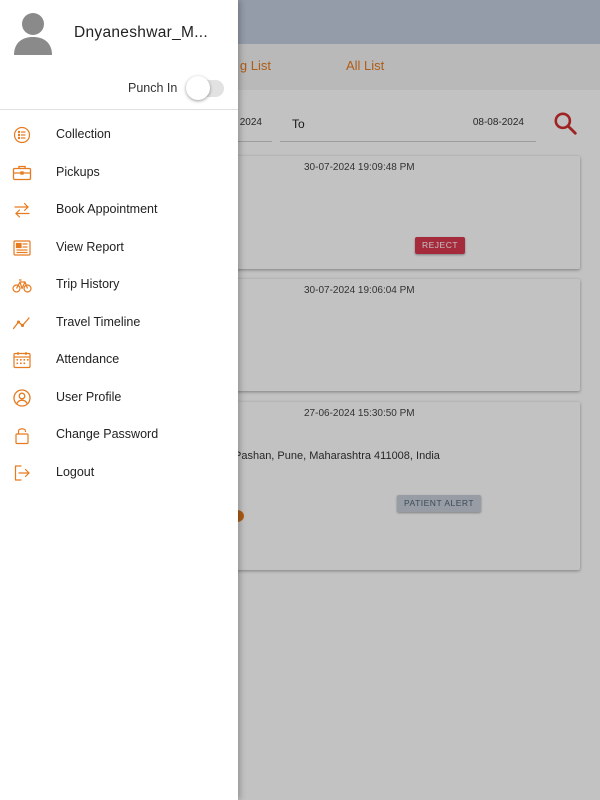  What do you see at coordinates (75, 471) in the screenshot?
I see `menu-label: Logout` at bounding box center [75, 471].